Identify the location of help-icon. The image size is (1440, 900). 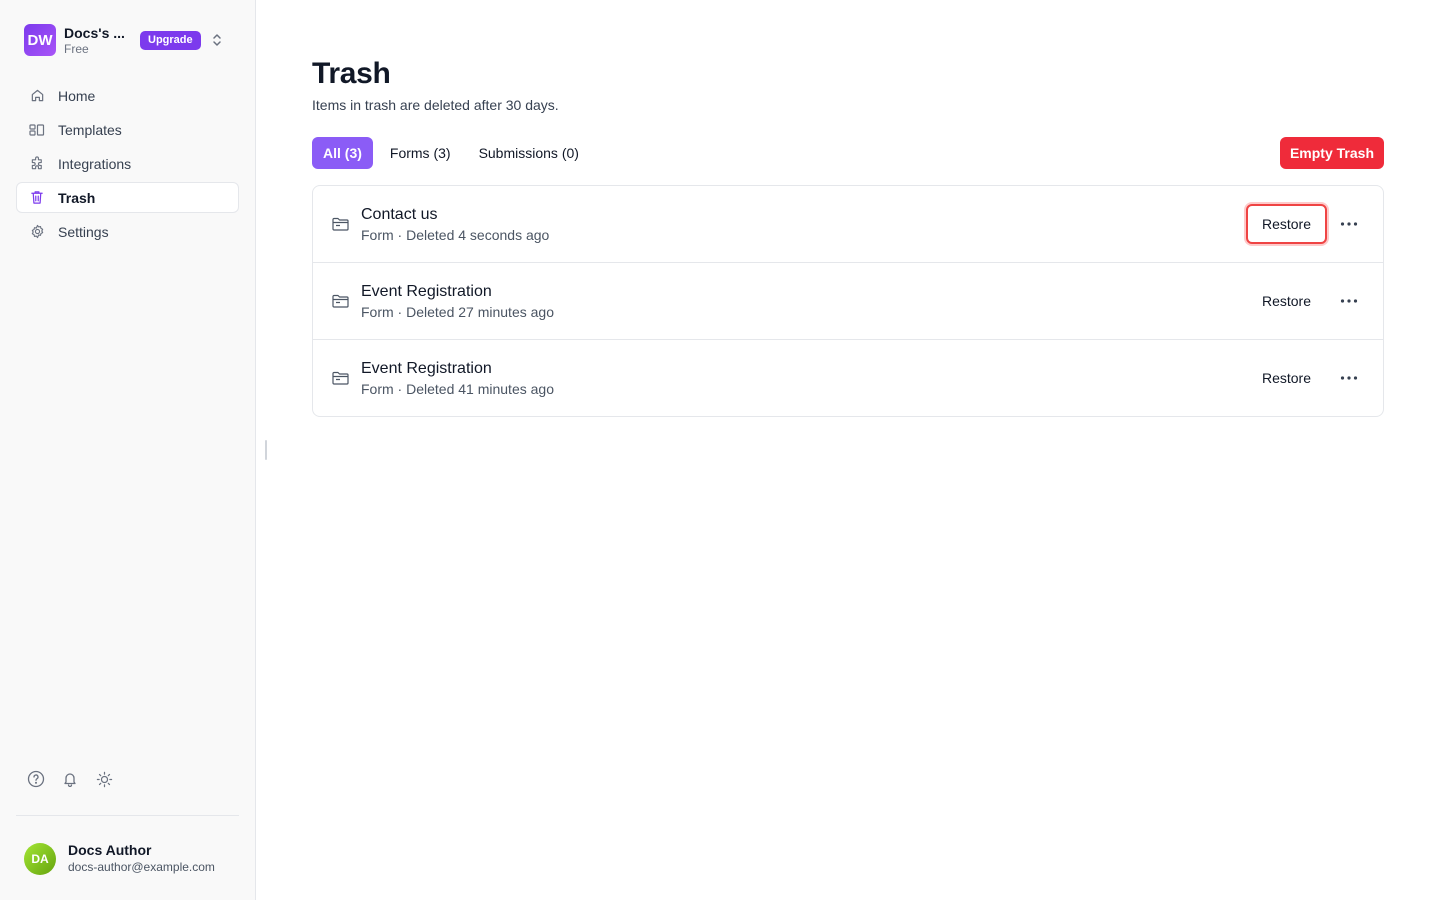
(36, 779).